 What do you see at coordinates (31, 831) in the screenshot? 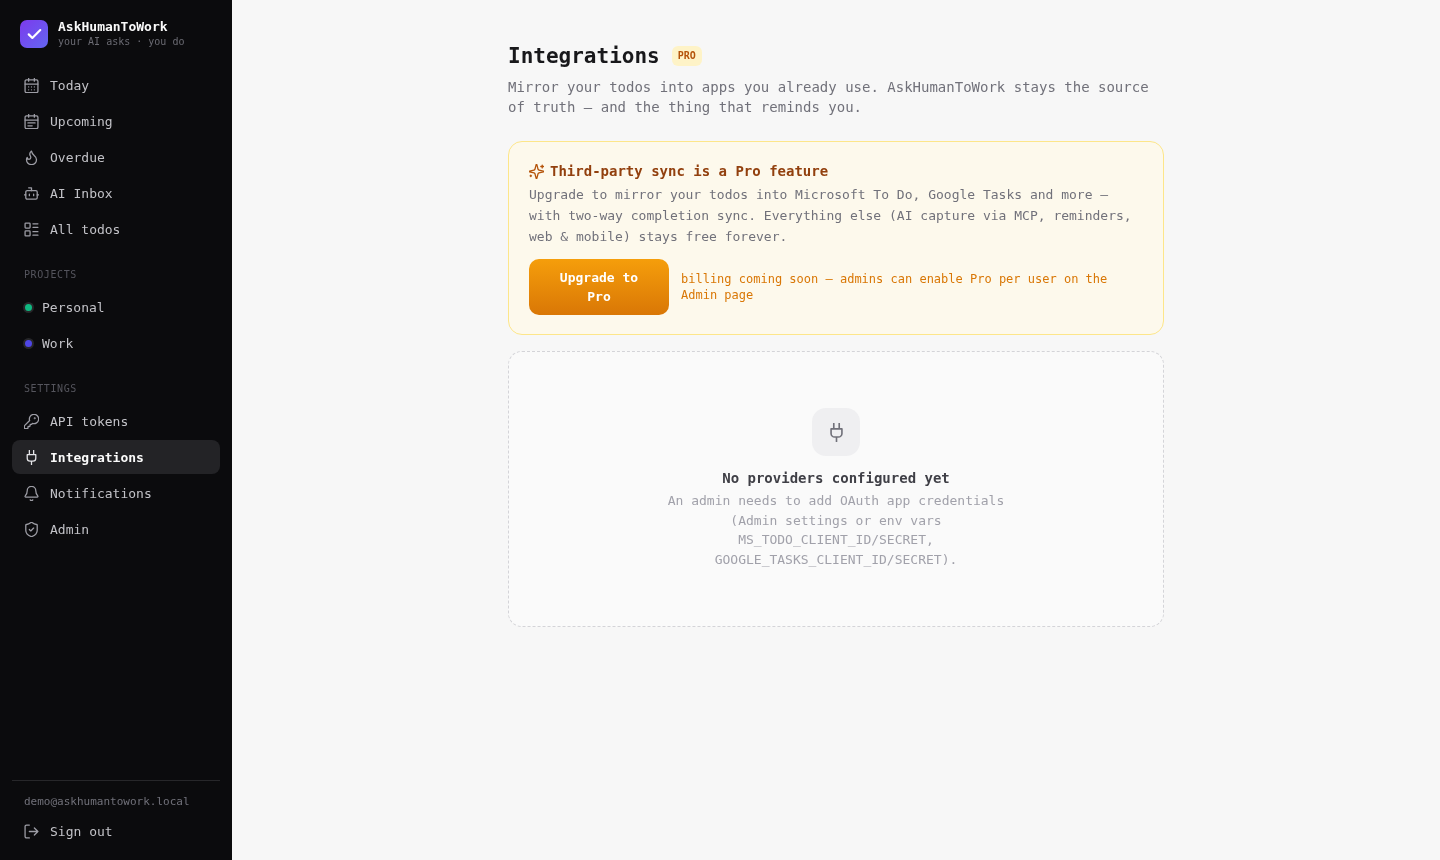
I see `sign-out-icon` at bounding box center [31, 831].